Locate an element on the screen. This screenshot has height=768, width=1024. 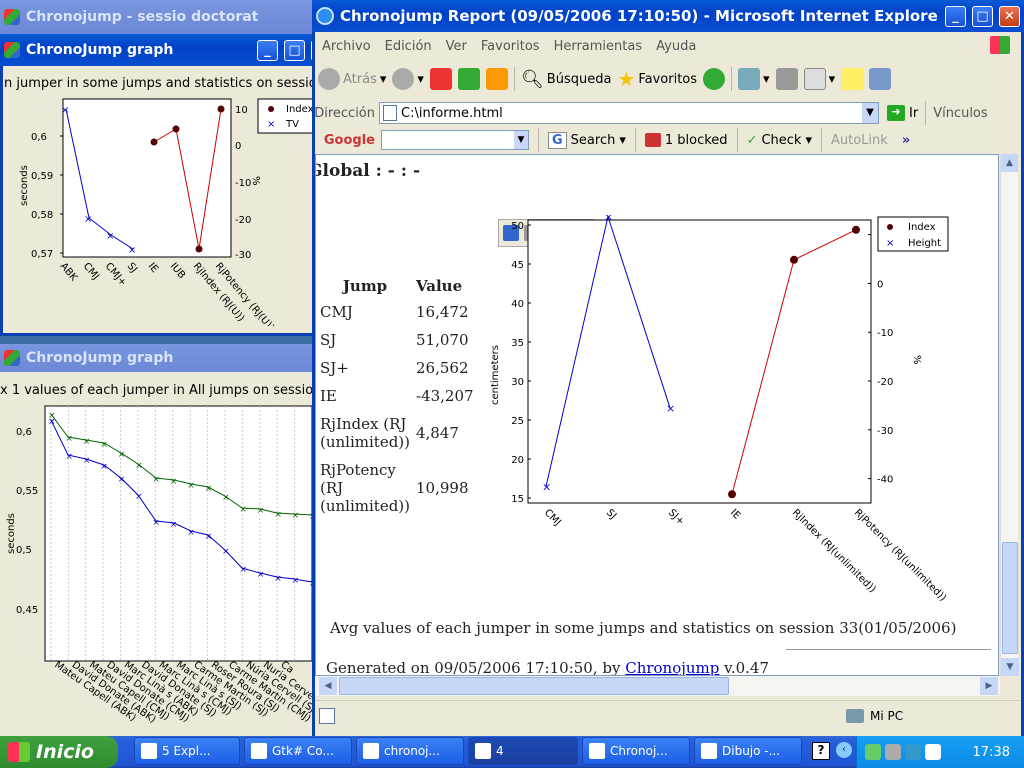
stop-button is located at coordinates (441, 79).